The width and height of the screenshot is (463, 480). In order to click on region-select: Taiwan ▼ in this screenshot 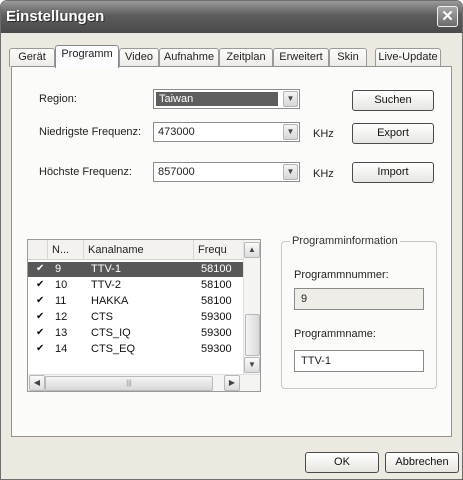, I will do `click(226, 99)`.